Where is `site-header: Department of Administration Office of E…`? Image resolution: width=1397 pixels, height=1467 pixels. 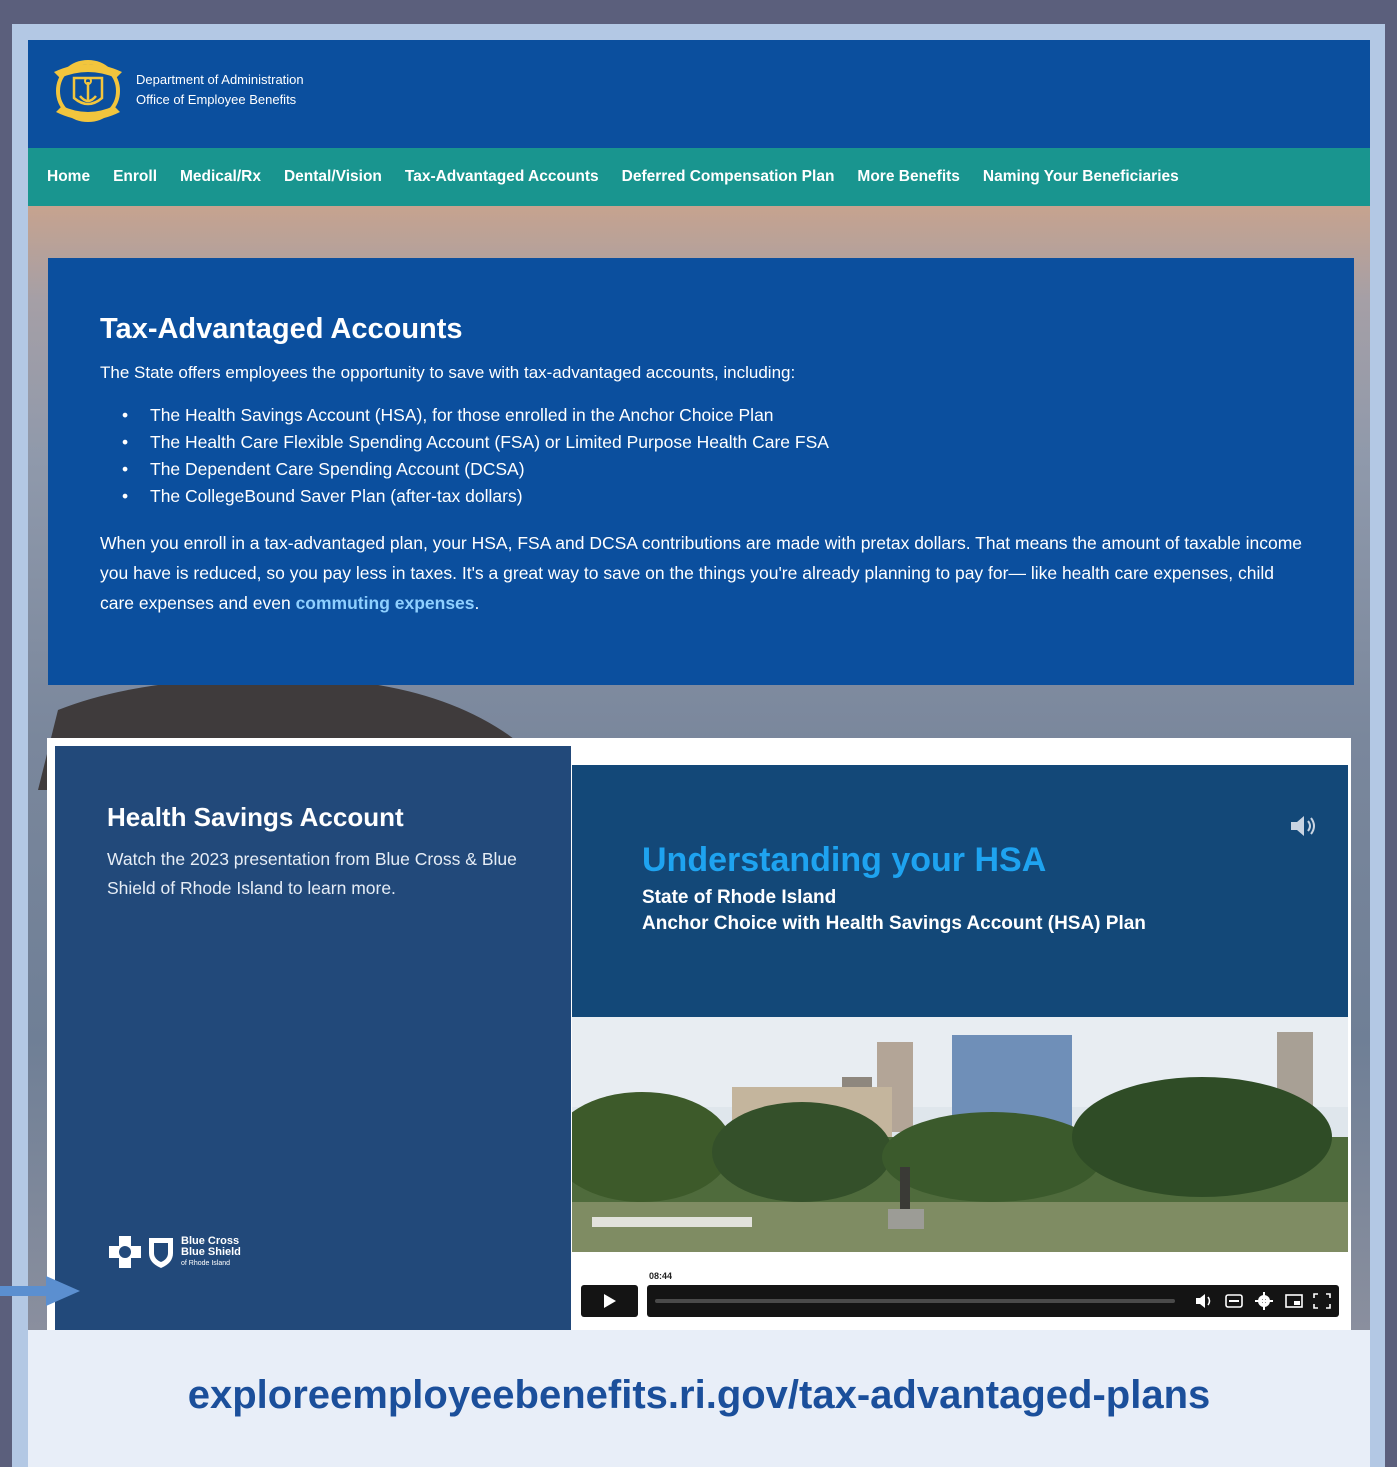 site-header: Department of Administration Office of E… is located at coordinates (699, 94).